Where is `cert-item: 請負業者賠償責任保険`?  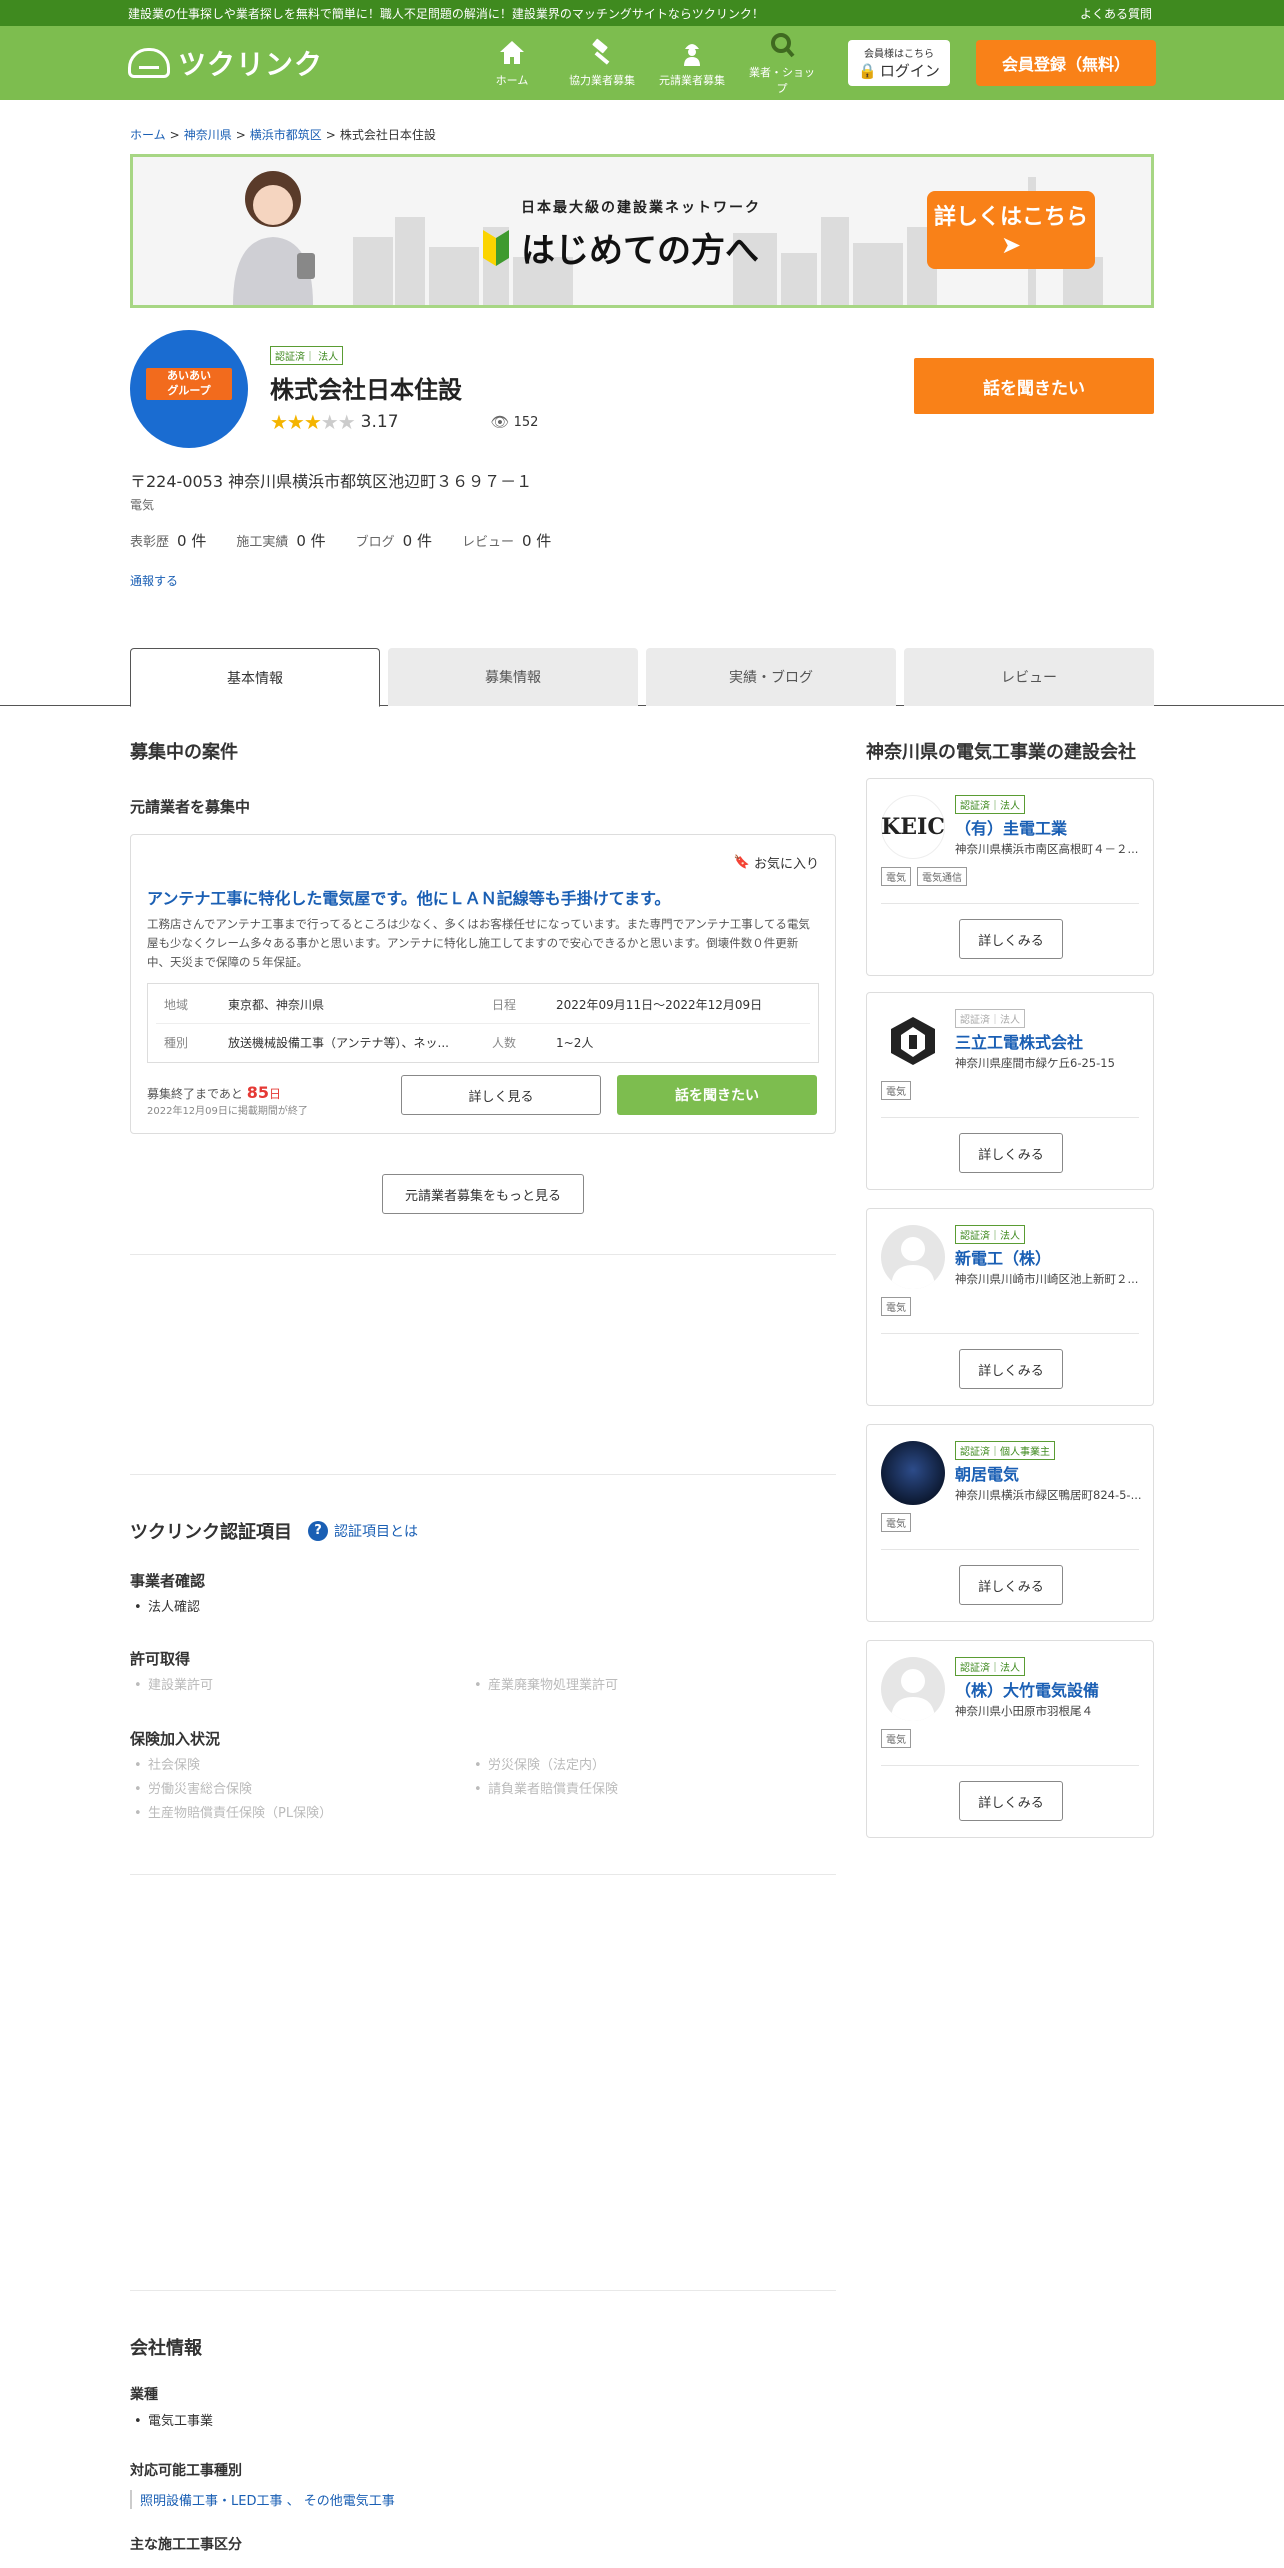
cert-item: 請負業者賠償責任保険 is located at coordinates (544, 1790).